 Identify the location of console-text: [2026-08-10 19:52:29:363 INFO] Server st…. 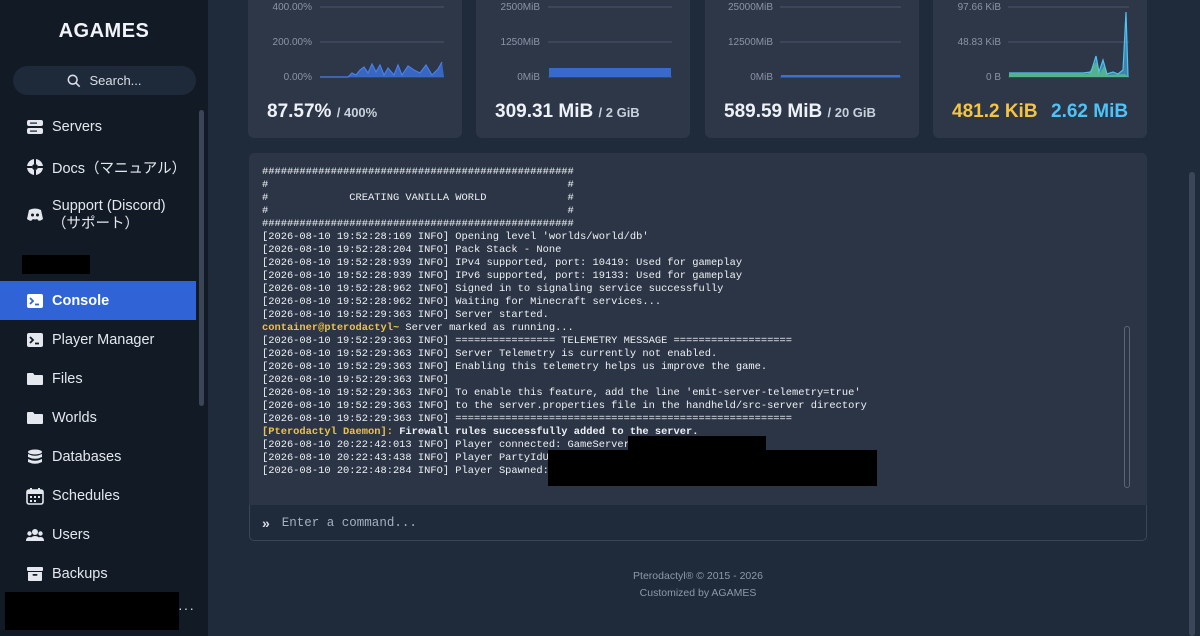
(405, 315).